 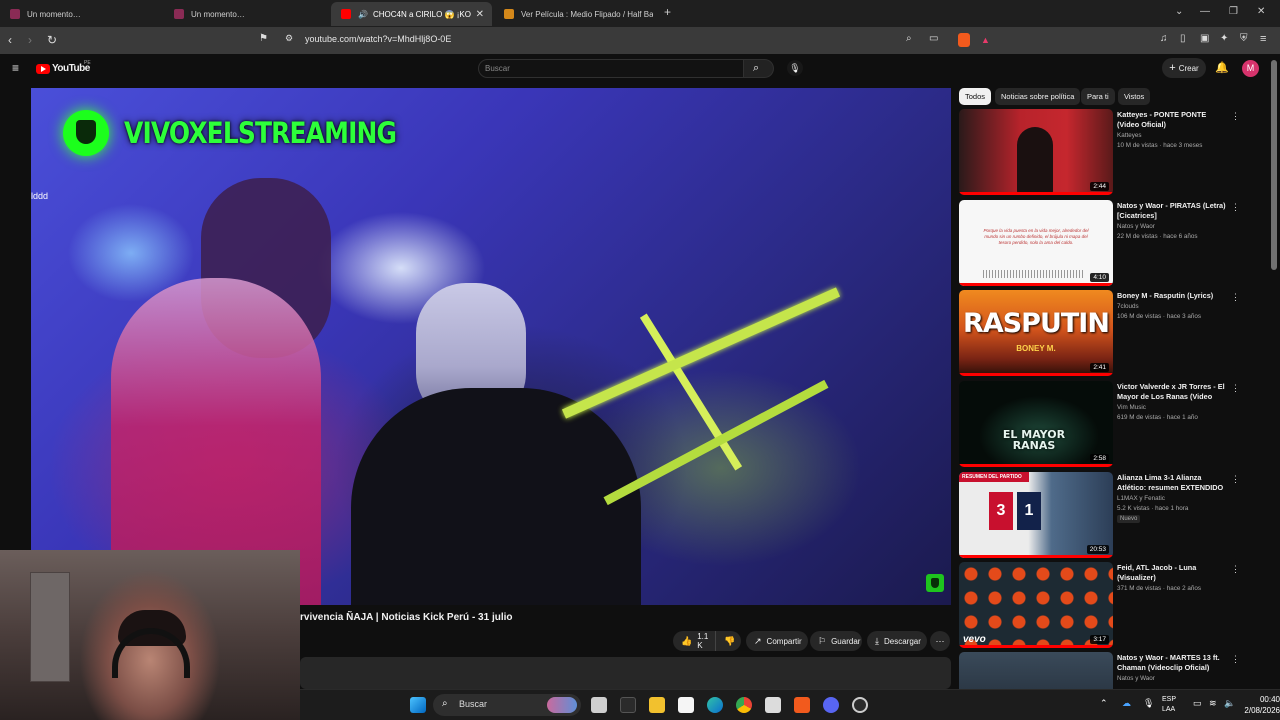 What do you see at coordinates (1036, 670) in the screenshot?
I see `video-thumbnail` at bounding box center [1036, 670].